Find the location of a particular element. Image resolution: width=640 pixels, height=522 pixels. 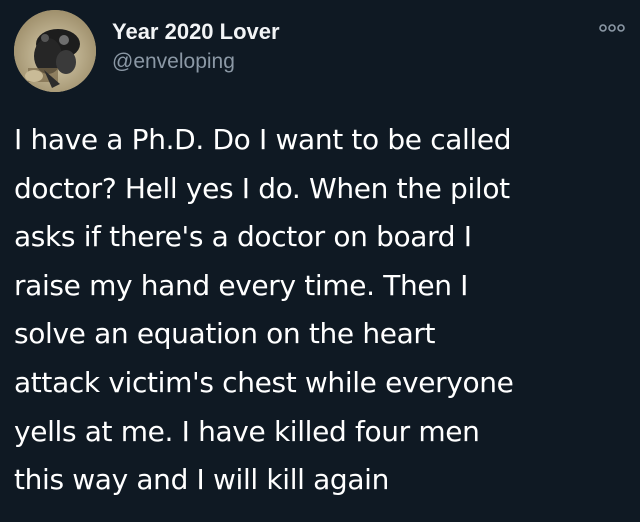

profile-photo-icon is located at coordinates (55, 51).